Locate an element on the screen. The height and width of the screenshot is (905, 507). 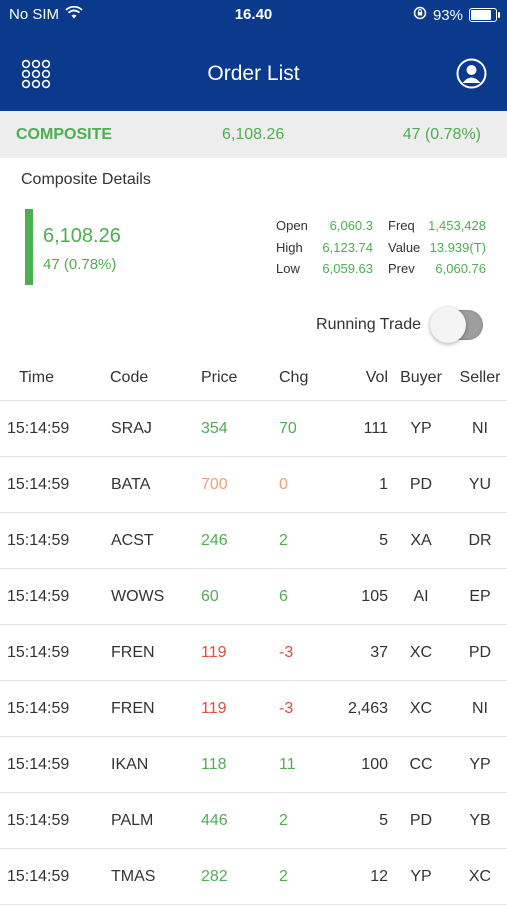
cell-seller: XC is located at coordinates (480, 876).